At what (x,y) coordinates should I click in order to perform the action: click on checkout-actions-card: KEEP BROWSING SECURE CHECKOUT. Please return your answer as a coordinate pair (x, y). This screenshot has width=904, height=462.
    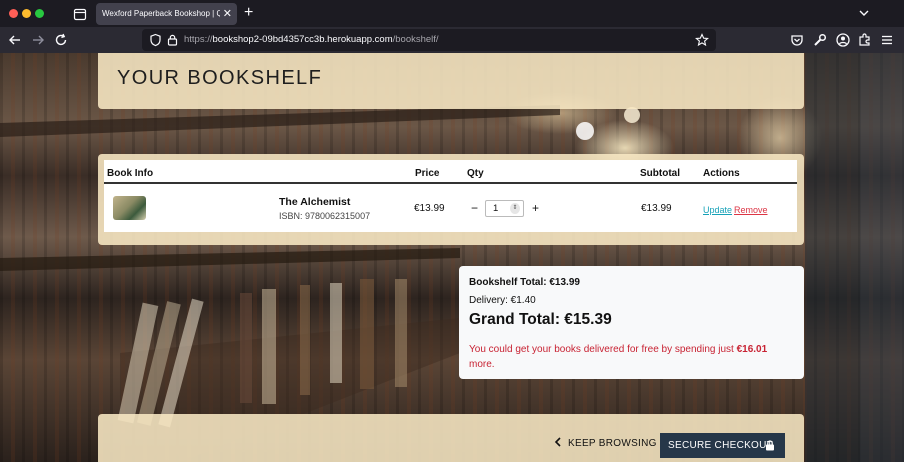
    Looking at the image, I should click on (451, 438).